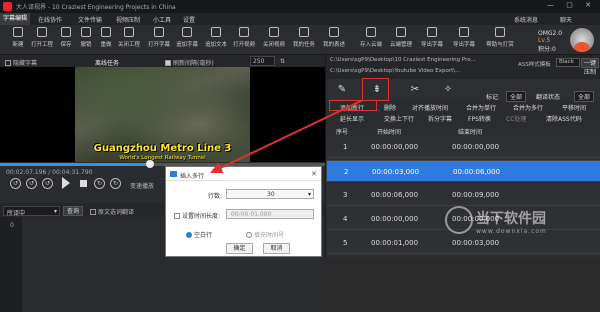  Describe the element at coordinates (66, 183) in the screenshot. I see `play-icon` at that location.